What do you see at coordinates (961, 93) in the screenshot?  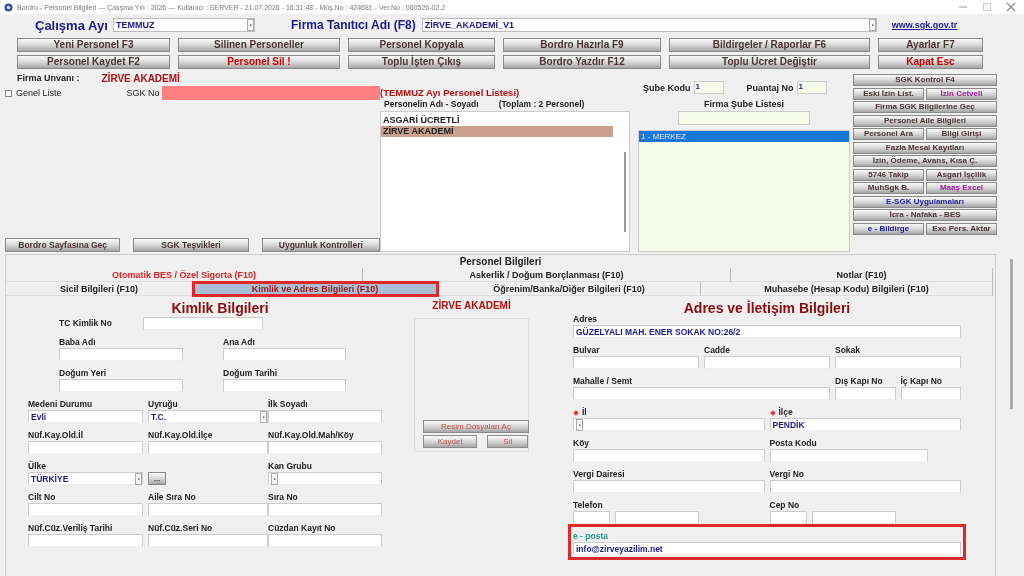 I see `side-button: İzin Cetveli` at bounding box center [961, 93].